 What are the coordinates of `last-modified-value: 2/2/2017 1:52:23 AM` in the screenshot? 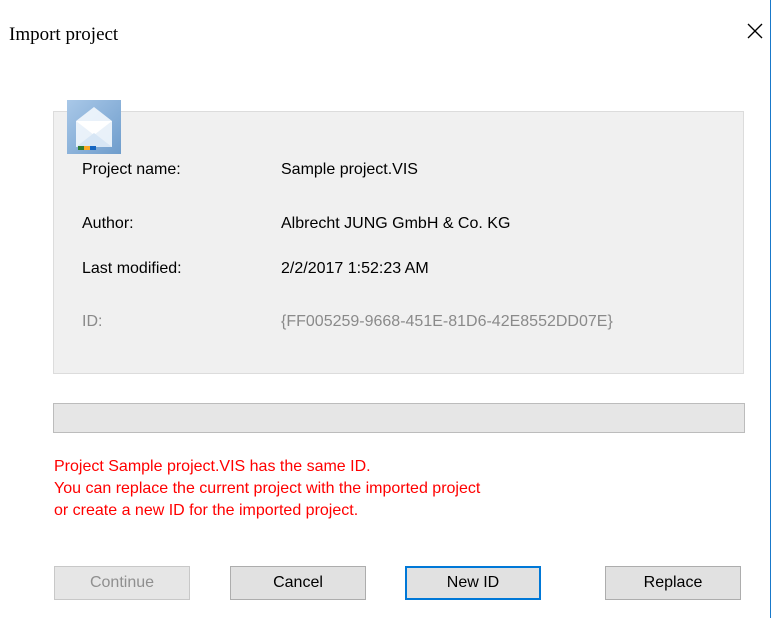 It's located at (355, 268).